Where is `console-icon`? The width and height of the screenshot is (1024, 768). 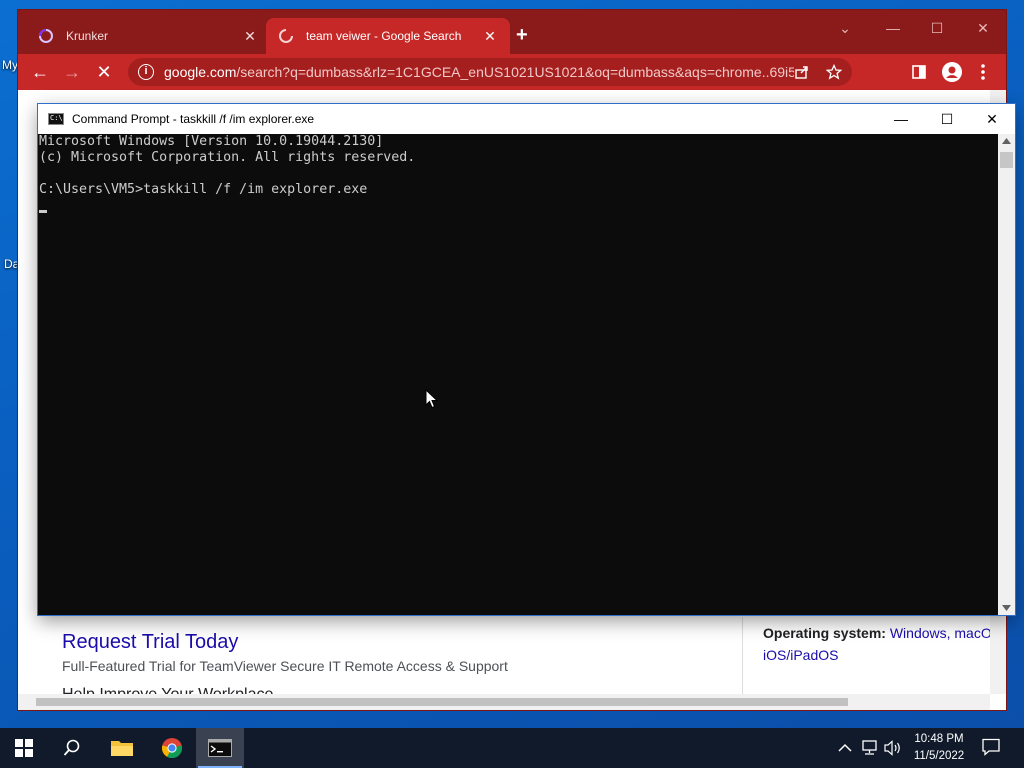
console-icon is located at coordinates (220, 748).